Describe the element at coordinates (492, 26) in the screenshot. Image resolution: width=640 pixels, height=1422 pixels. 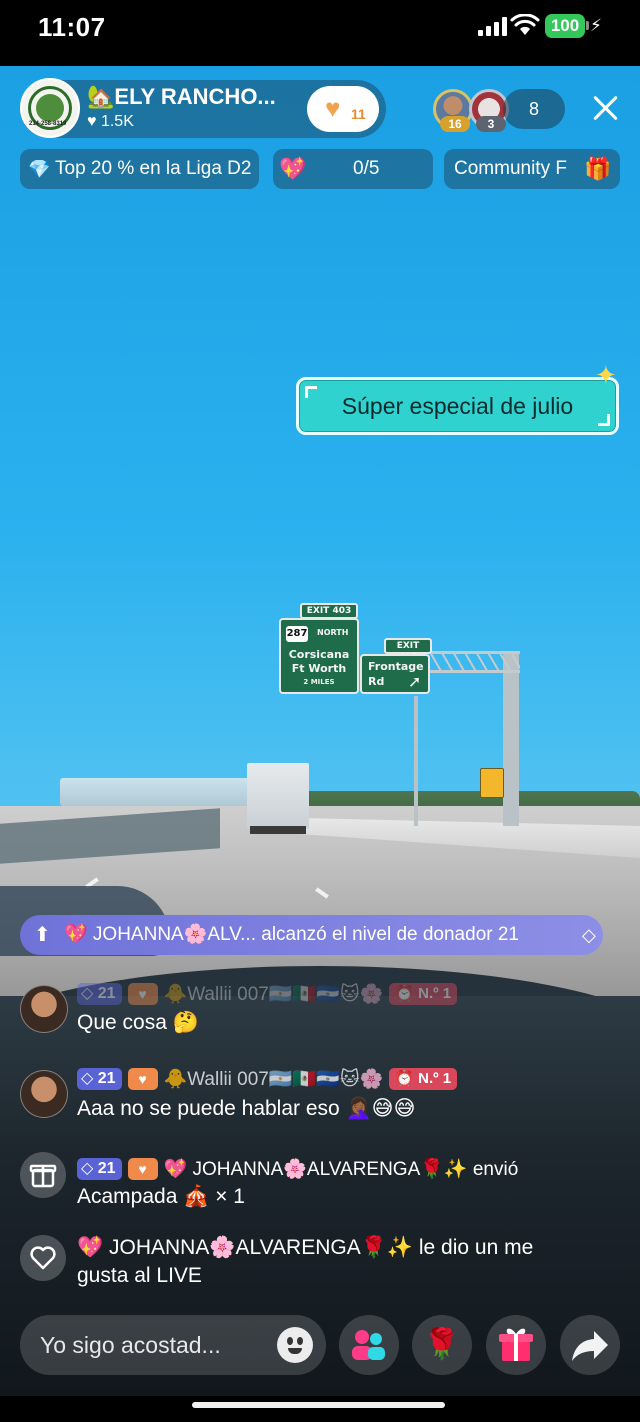
I see `cellular-signal-icon` at that location.